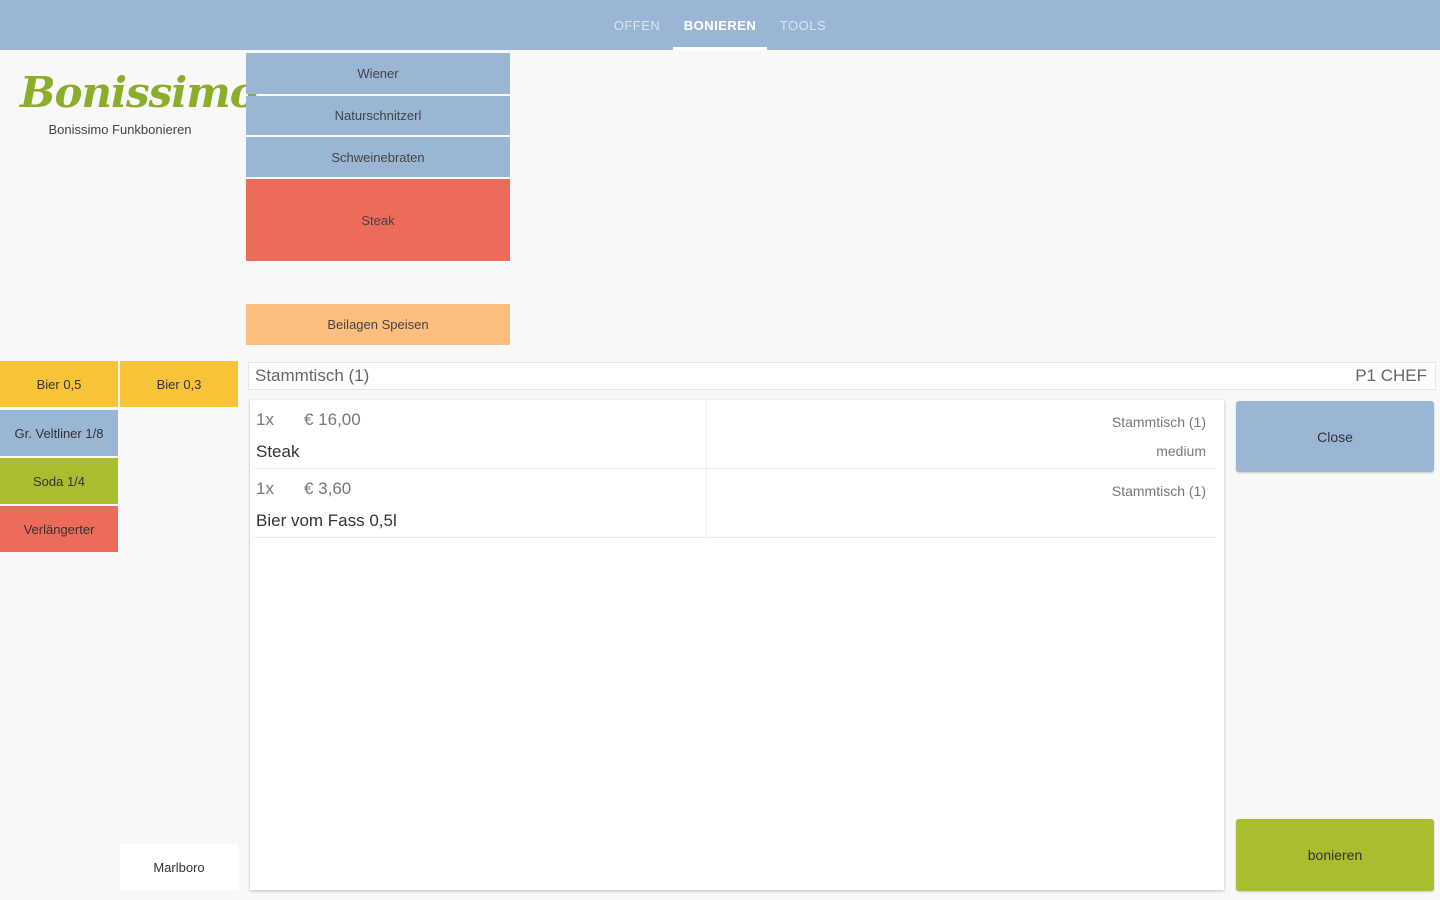 The image size is (1440, 900). I want to click on order-price: € 16,00, so click(332, 419).